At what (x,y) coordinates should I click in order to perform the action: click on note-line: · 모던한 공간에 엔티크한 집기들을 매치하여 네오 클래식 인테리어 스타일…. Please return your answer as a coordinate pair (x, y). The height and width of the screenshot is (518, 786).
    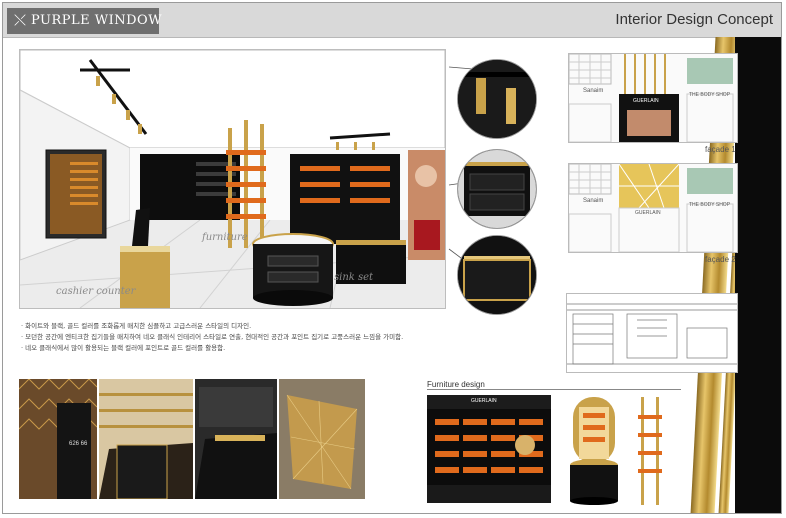
    Looking at the image, I should click on (212, 337).